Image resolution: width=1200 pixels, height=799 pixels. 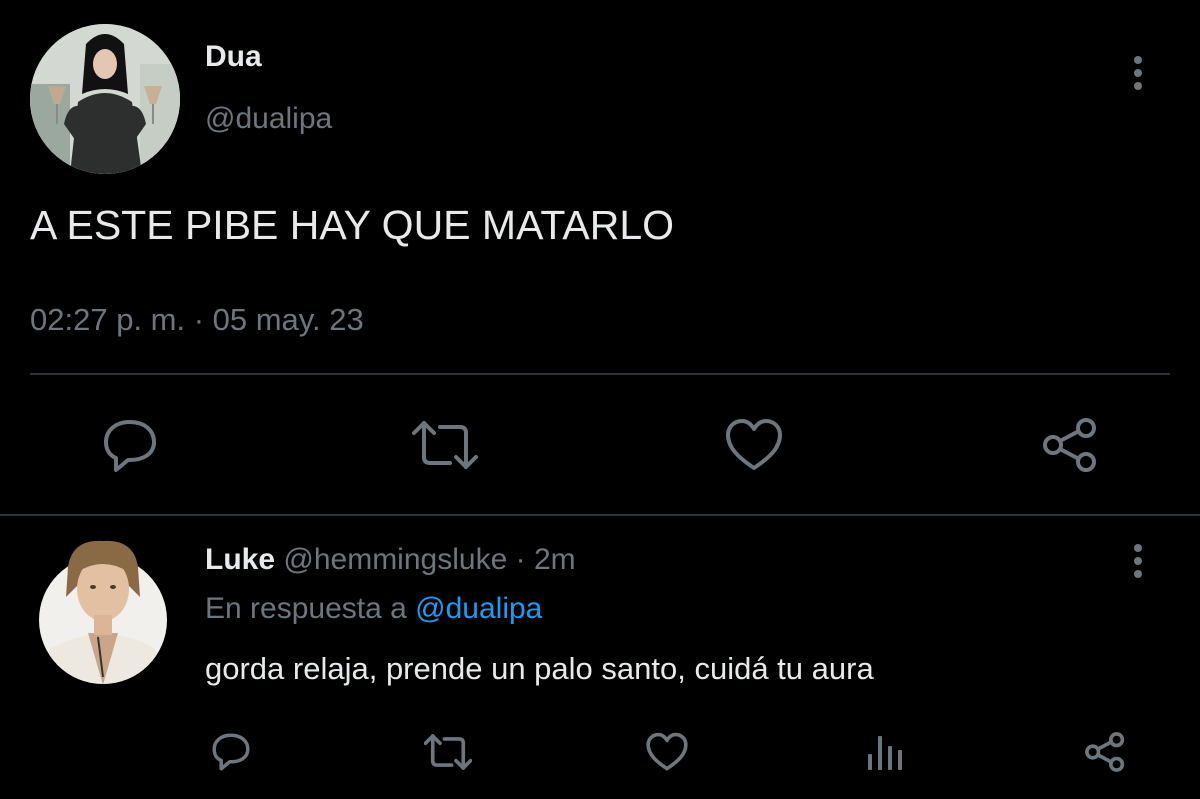 What do you see at coordinates (306, 608) in the screenshot?
I see `replying-prefix: En respuesta a` at bounding box center [306, 608].